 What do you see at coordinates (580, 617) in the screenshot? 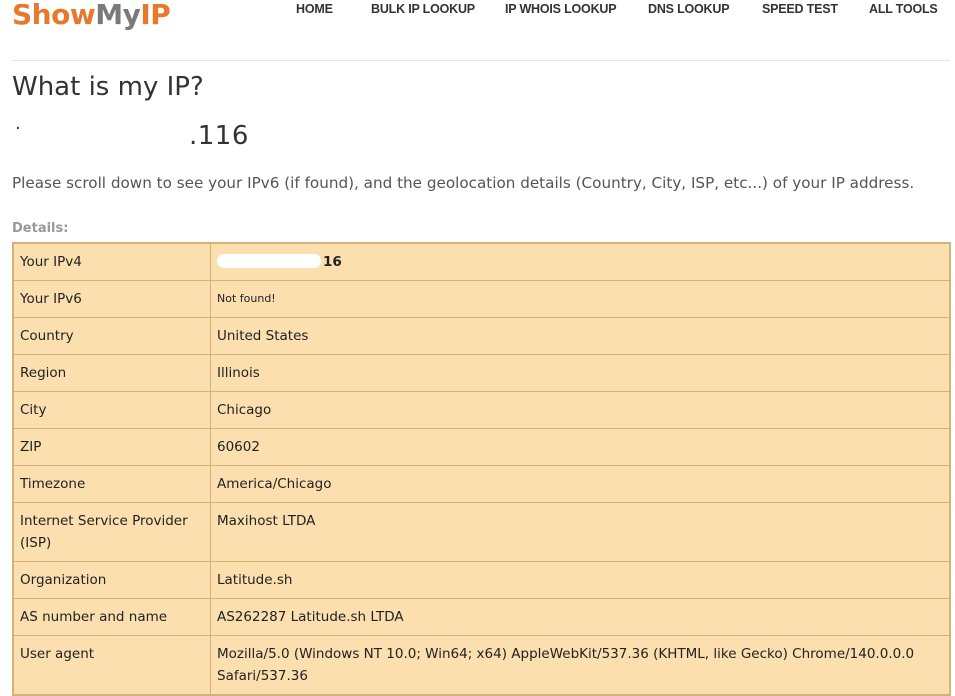
I see `row-value-as-number: AS262287 Latitude.sh LTDA` at bounding box center [580, 617].